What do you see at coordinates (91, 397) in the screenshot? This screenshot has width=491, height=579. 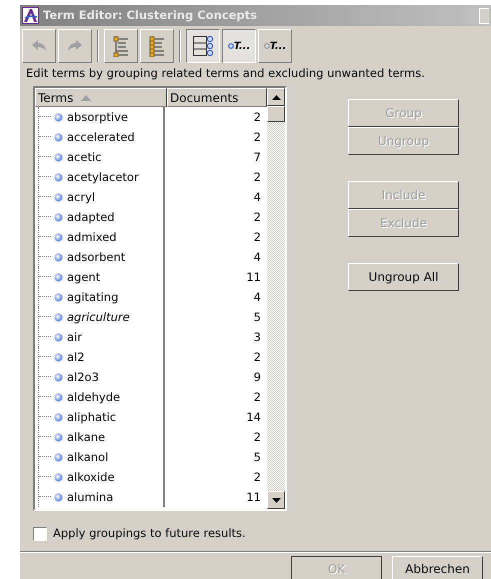 I see `term-label: aldehyde` at bounding box center [91, 397].